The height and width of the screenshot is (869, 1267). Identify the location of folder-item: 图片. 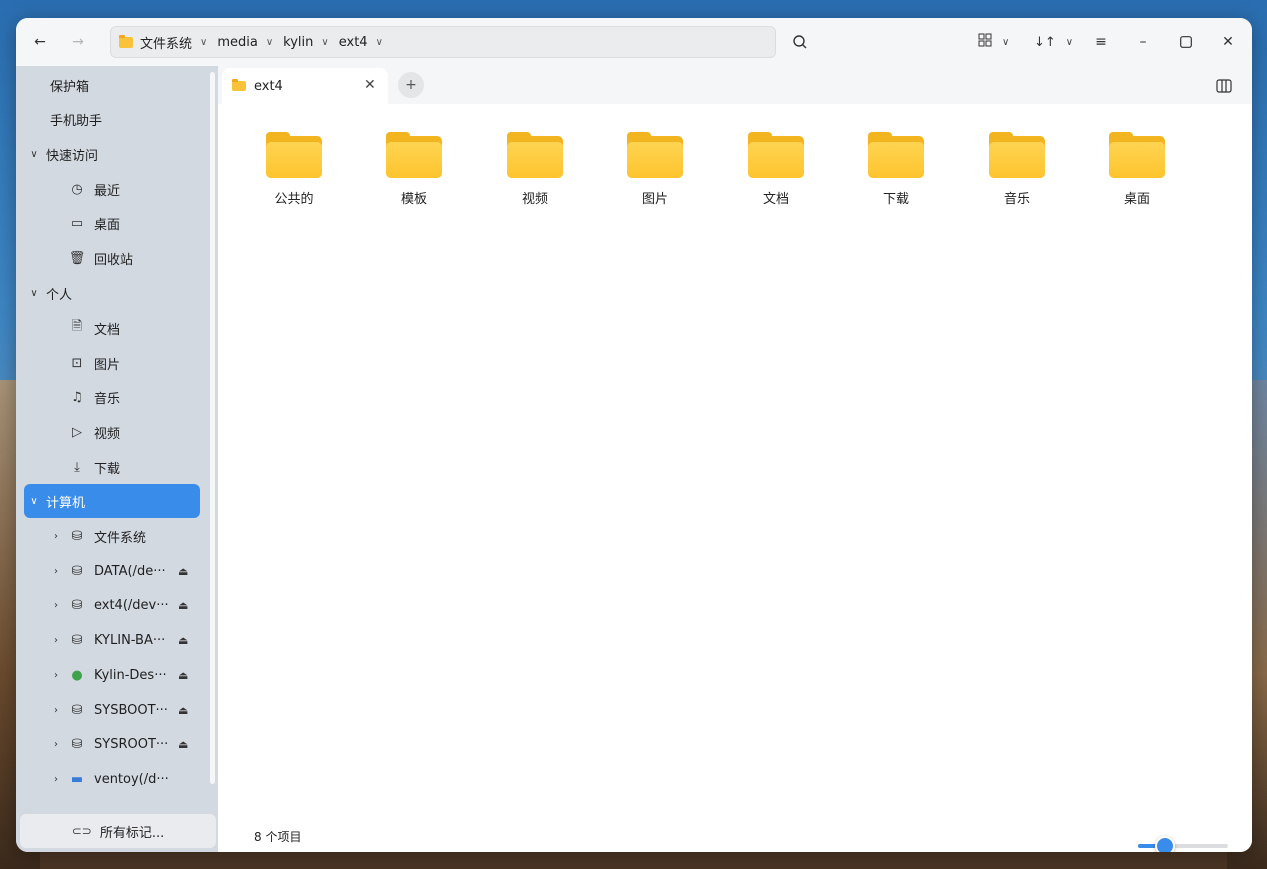
(655, 172).